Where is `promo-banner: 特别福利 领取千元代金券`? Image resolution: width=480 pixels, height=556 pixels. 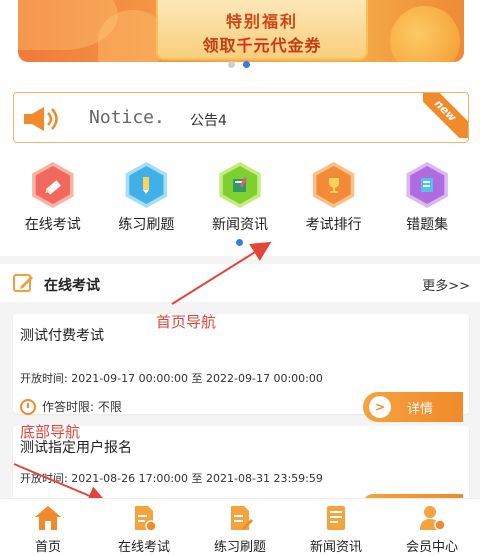
promo-banner: 特别福利 领取千元代金券 is located at coordinates (241, 31).